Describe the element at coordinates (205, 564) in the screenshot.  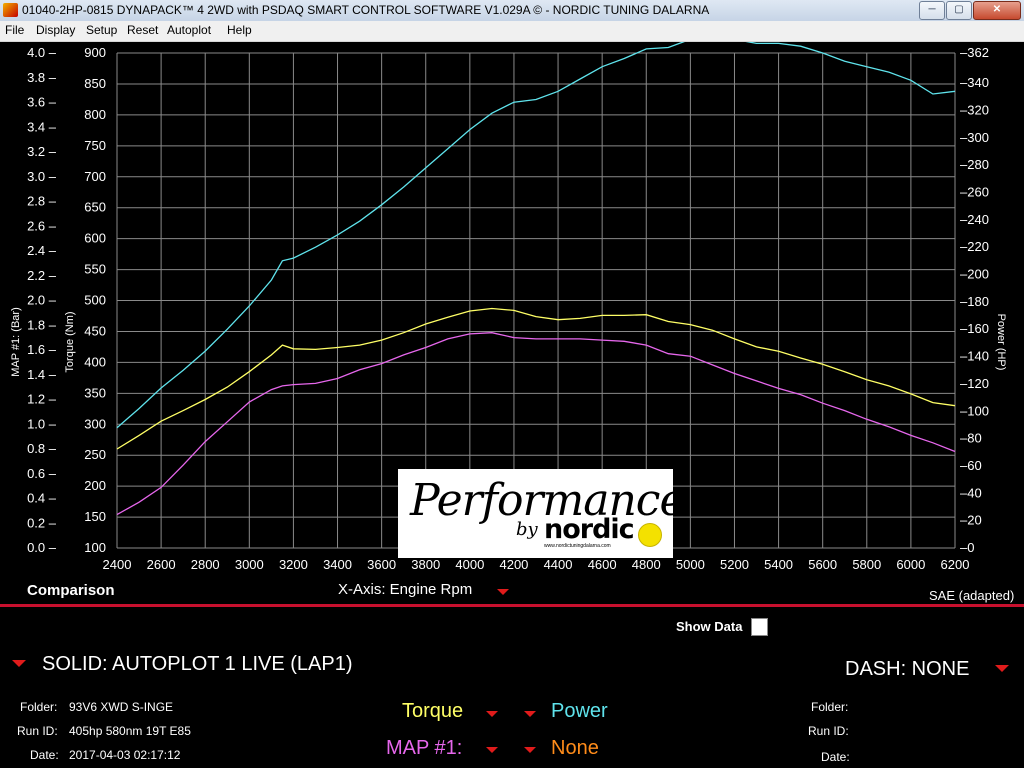
I see `x-tick-label: 2800` at that location.